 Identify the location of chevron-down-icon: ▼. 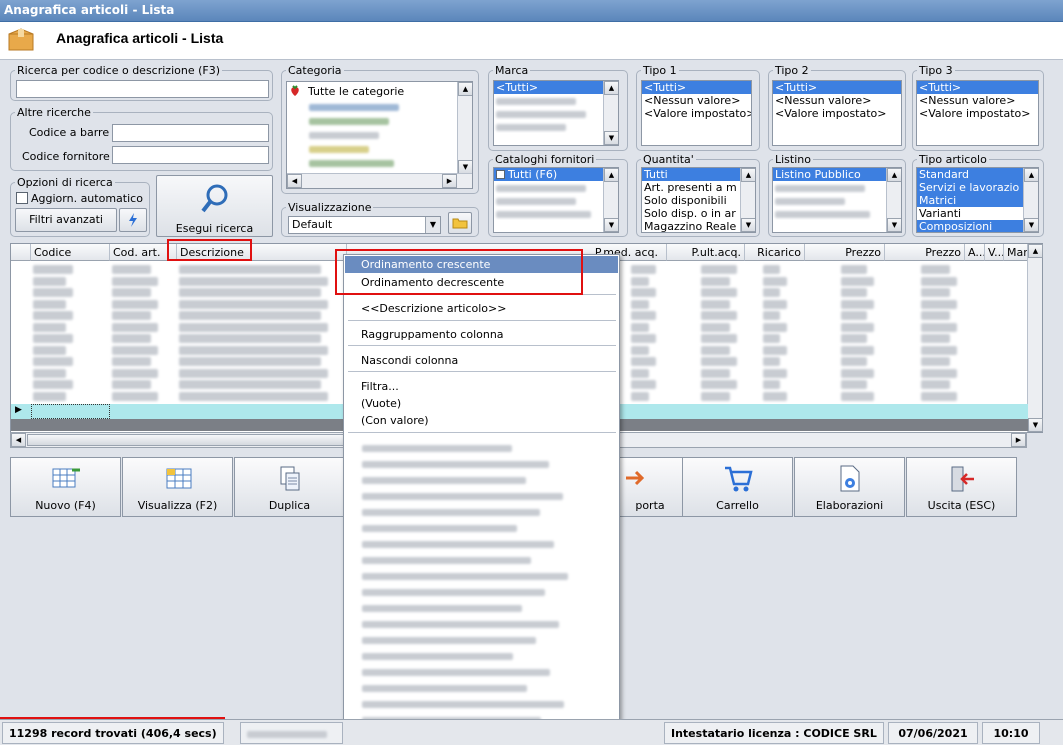
(432, 225).